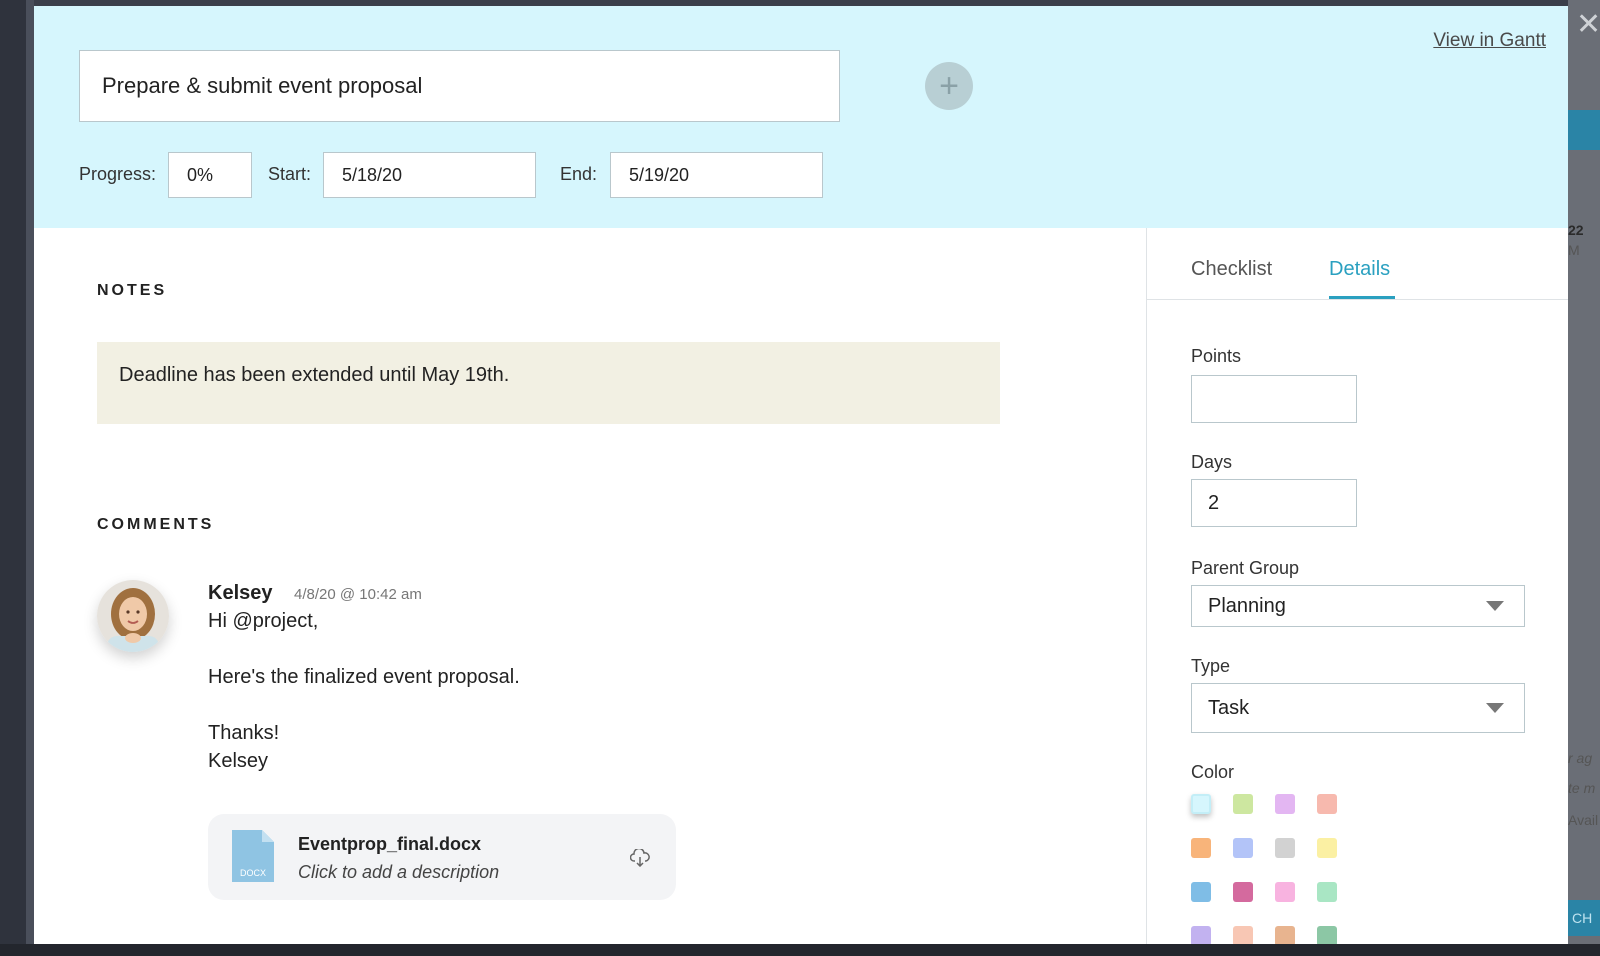 This screenshot has height=956, width=1600. What do you see at coordinates (263, 621) in the screenshot?
I see `comment-body-line: Hi @project,` at bounding box center [263, 621].